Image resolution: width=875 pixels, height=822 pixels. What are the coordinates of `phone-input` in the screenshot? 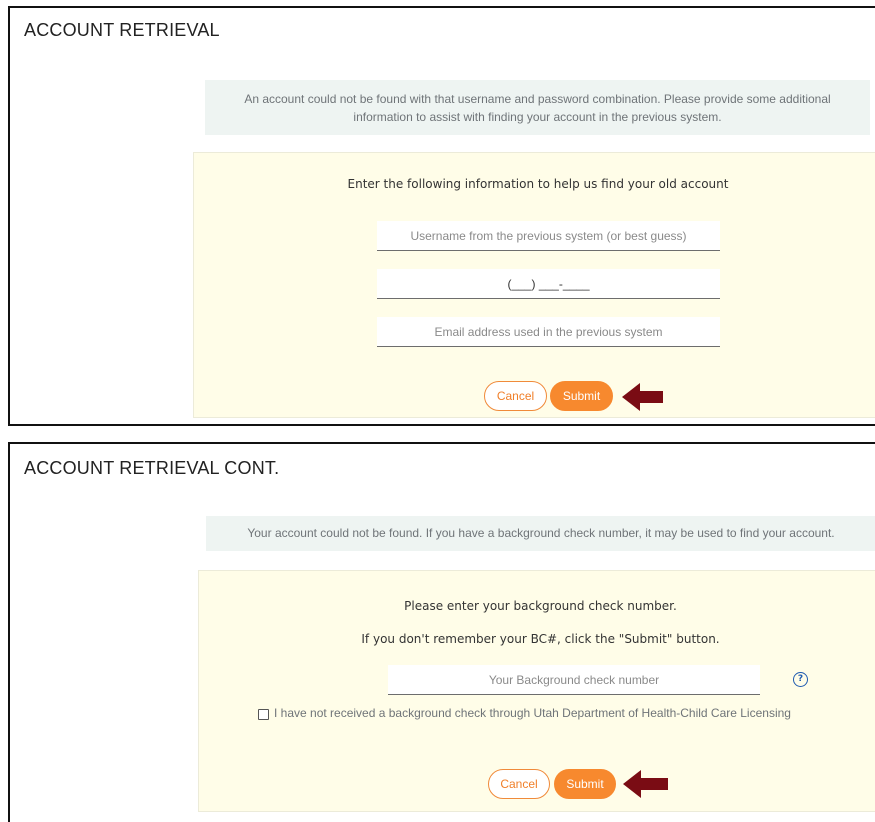 It's located at (548, 284).